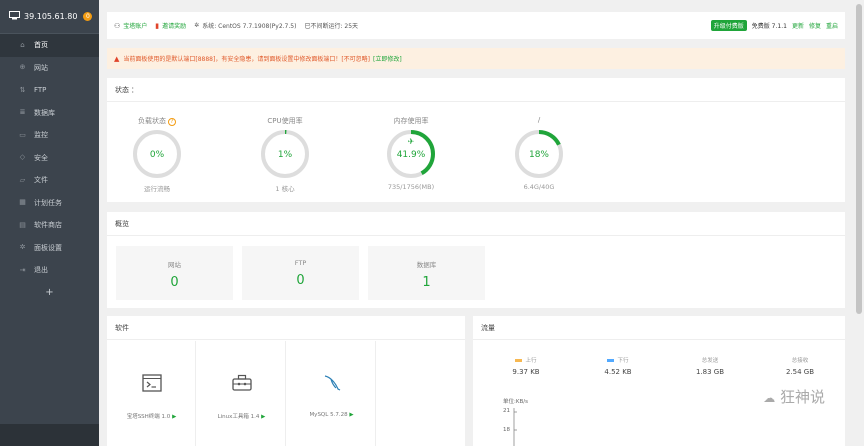 This screenshot has height=446, width=864. What do you see at coordinates (49, 180) in the screenshot?
I see `sidebar-item: ▱ 文件` at bounding box center [49, 180].